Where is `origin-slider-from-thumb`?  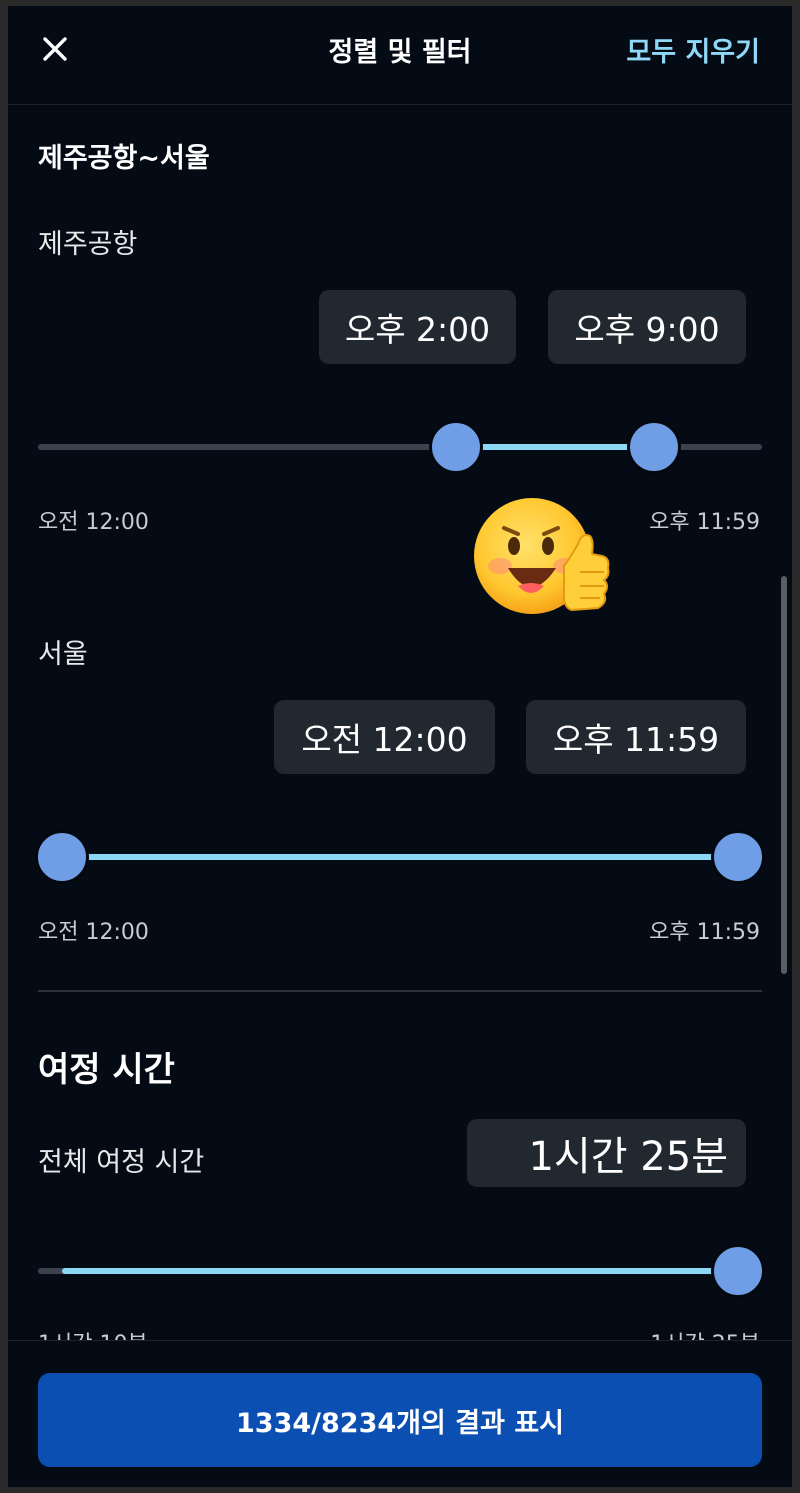 origin-slider-from-thumb is located at coordinates (456, 447).